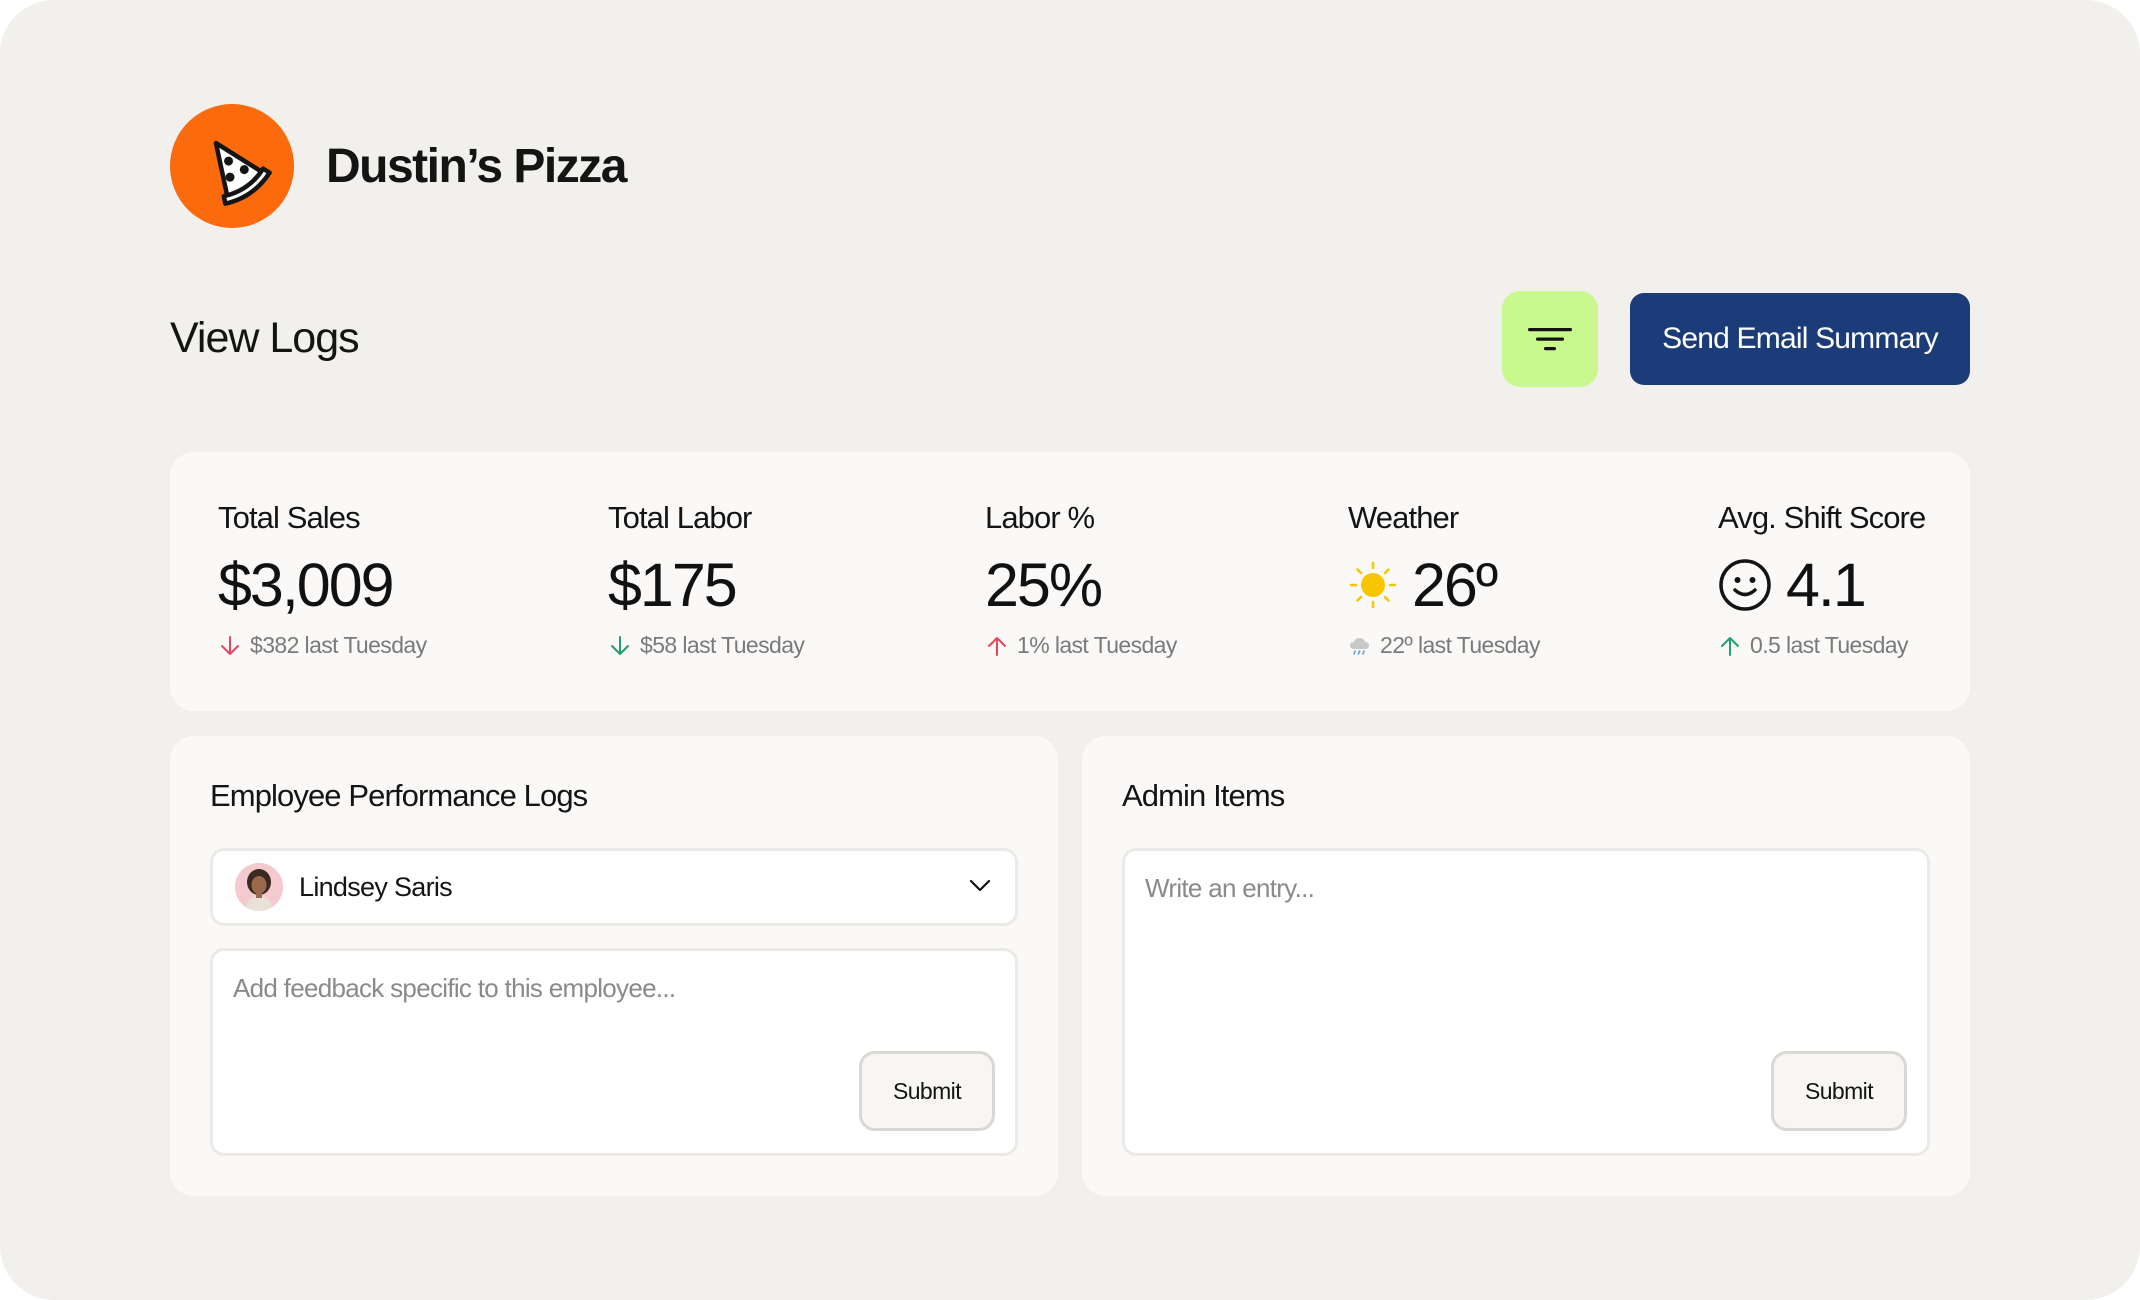 This screenshot has height=1300, width=2140. Describe the element at coordinates (338, 645) in the screenshot. I see `stat-change: $382 last Tuesday` at that location.